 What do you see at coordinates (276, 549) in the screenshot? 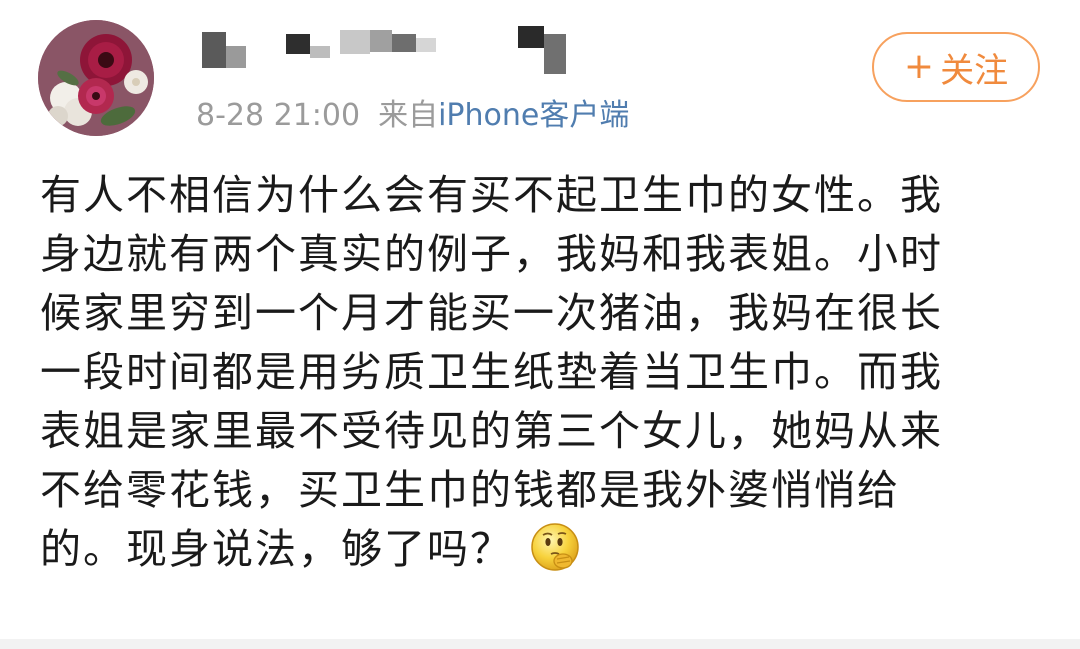
I see `post-content-line: 的。现身说法，够了吗？` at bounding box center [276, 549].